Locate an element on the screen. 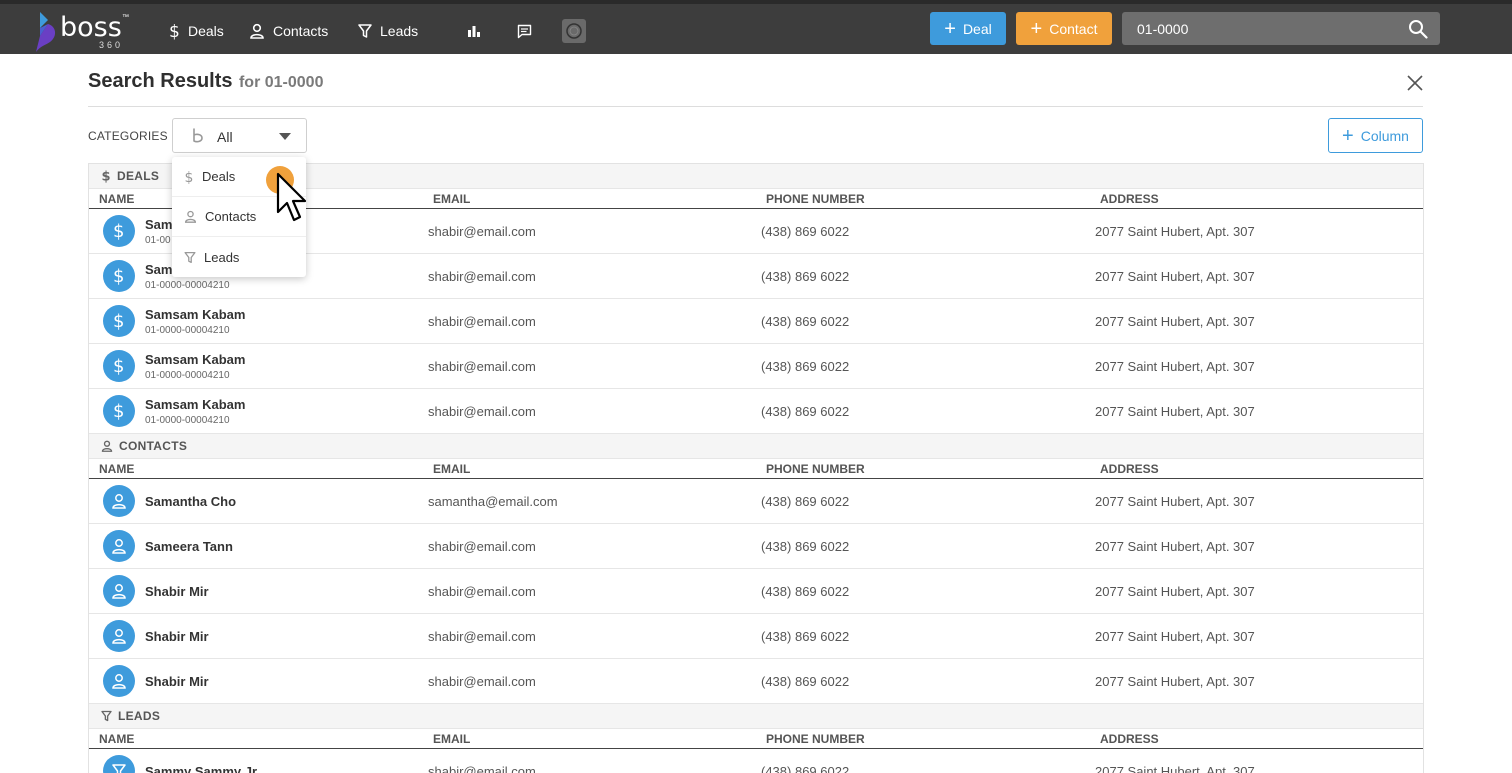 The height and width of the screenshot is (773, 1512). nav-deals-label: Deals is located at coordinates (206, 31).